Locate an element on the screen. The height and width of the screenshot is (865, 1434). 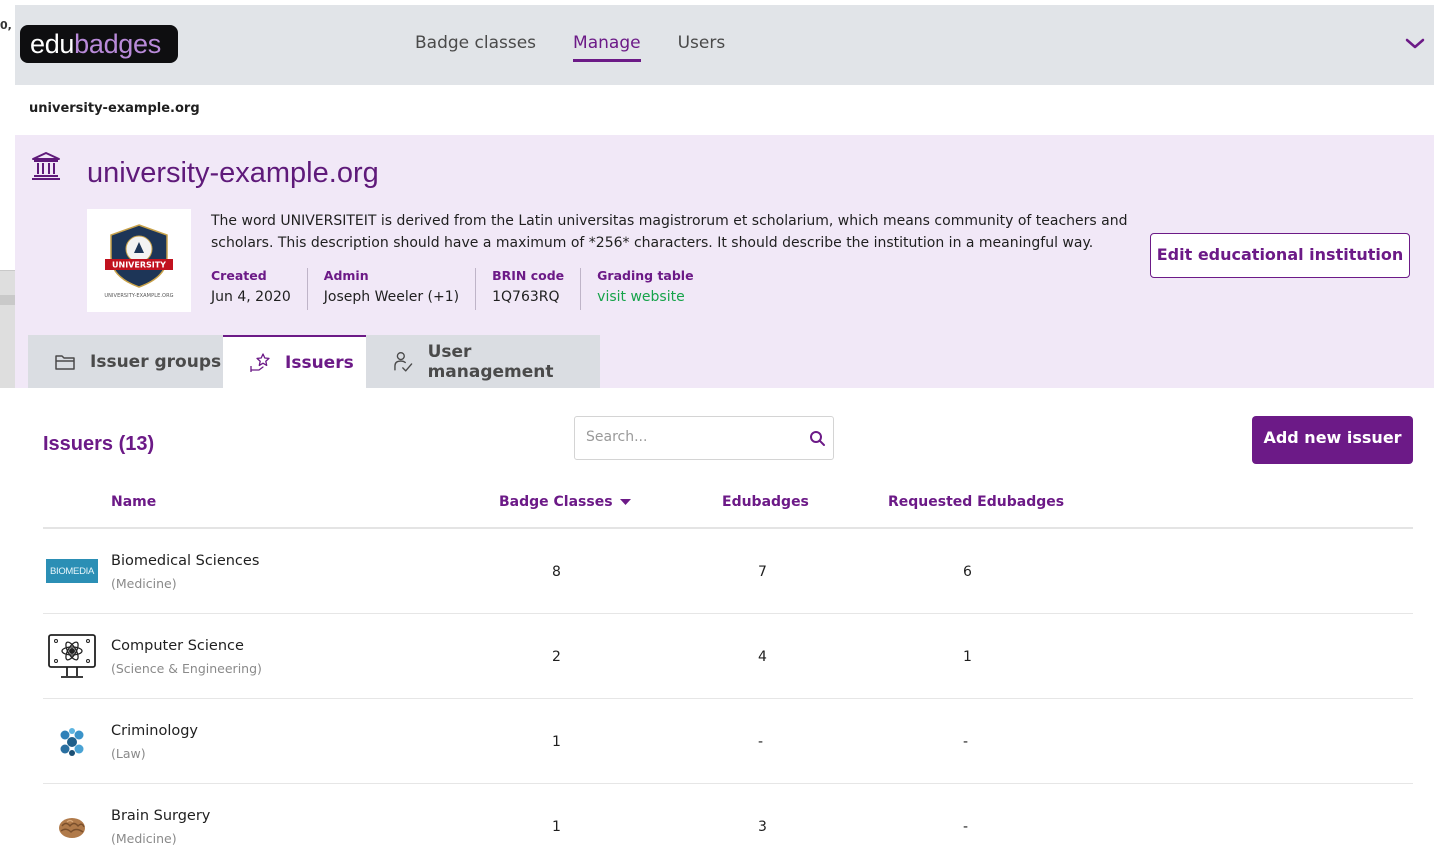
search-box is located at coordinates (704, 438).